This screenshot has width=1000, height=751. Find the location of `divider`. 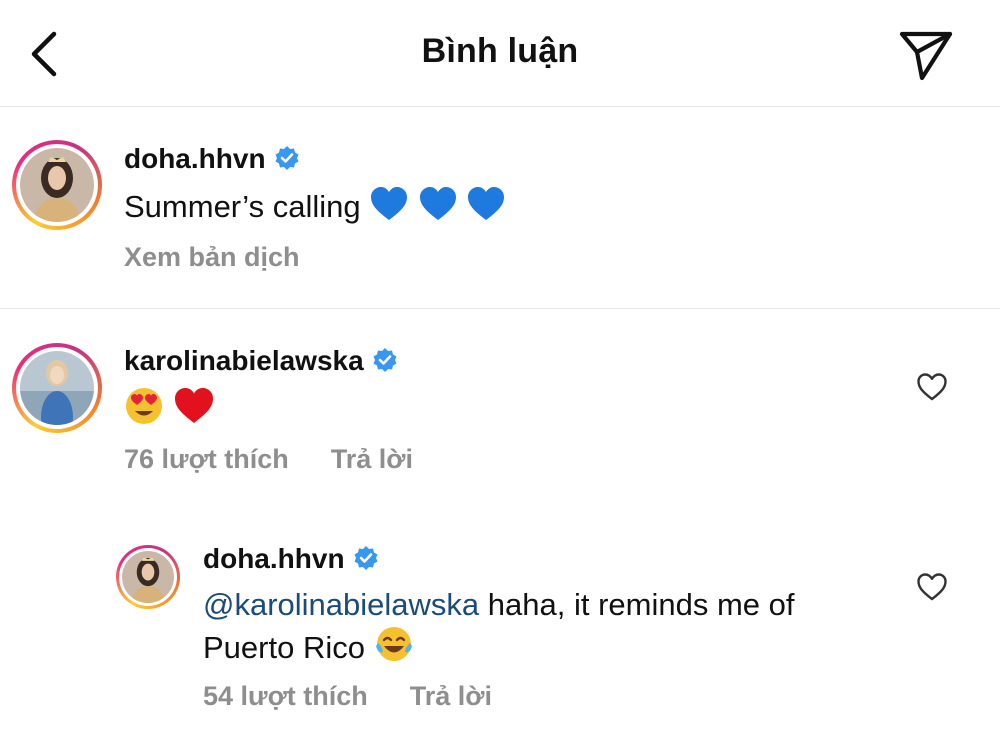

divider is located at coordinates (500, 308).